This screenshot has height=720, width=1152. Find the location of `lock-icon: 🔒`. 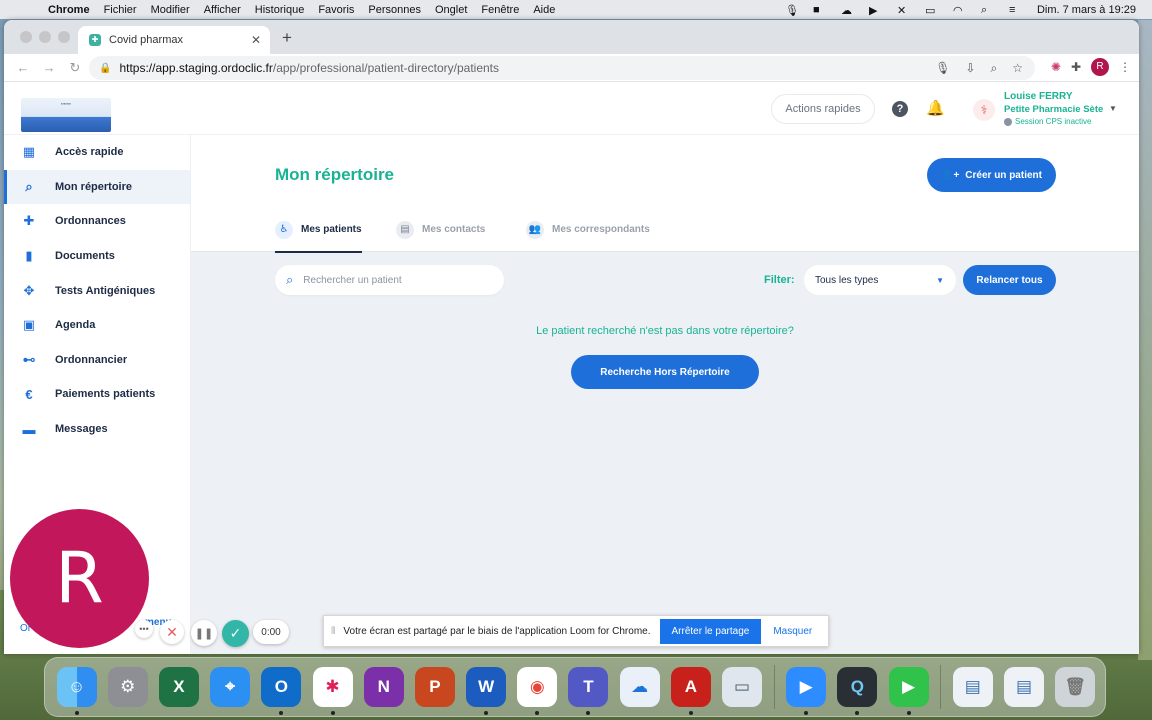

lock-icon: 🔒 is located at coordinates (105, 68).